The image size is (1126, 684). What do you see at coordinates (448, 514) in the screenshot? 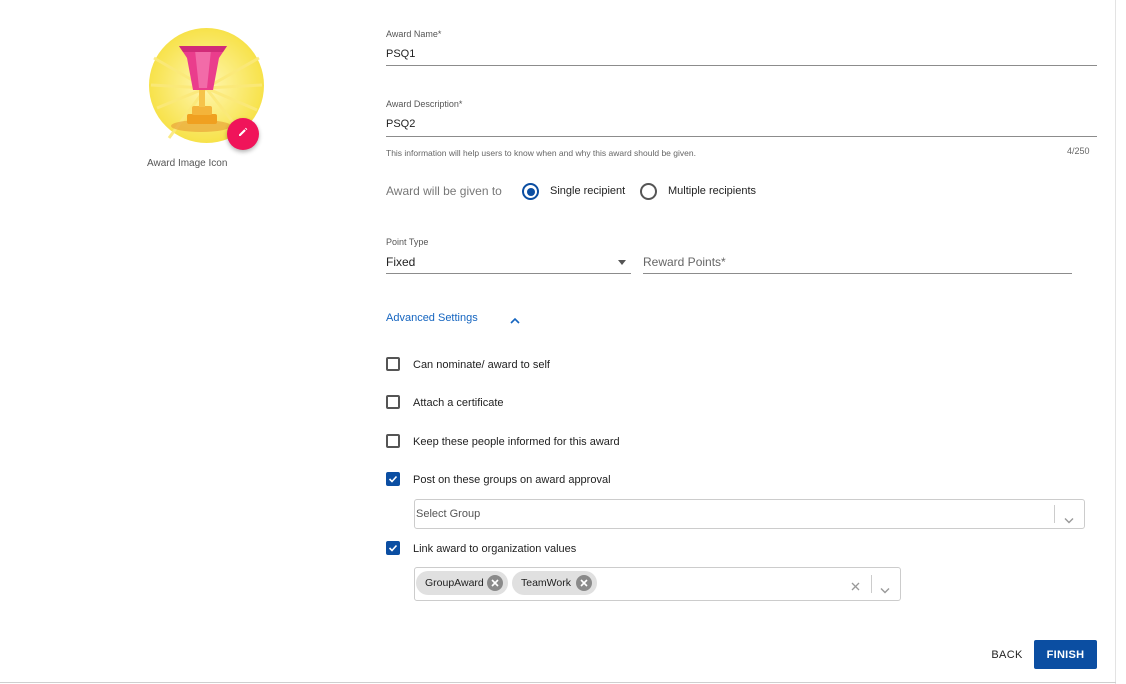
I see `select-group-placeholder: Select Group` at bounding box center [448, 514].